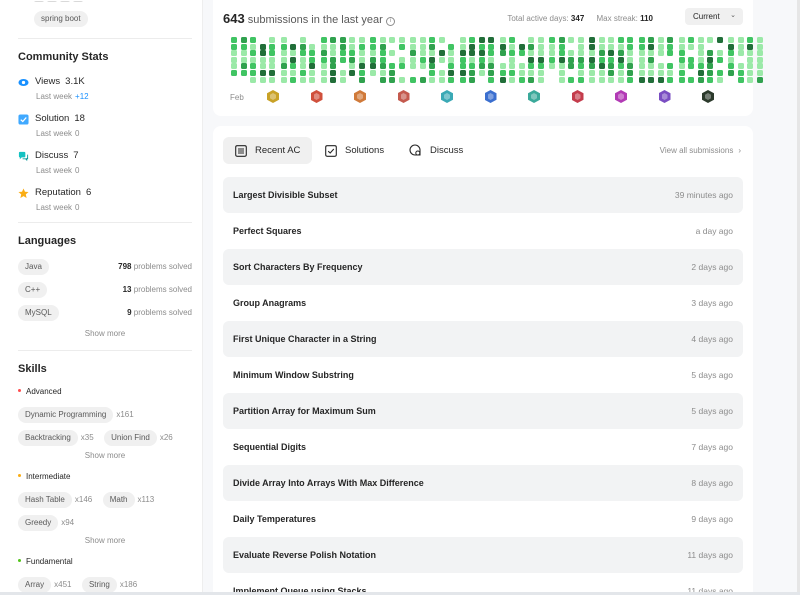 This screenshot has height=595, width=800. What do you see at coordinates (483, 303) in the screenshot?
I see `submission-row: Group Anagrams 3 days ago` at bounding box center [483, 303].